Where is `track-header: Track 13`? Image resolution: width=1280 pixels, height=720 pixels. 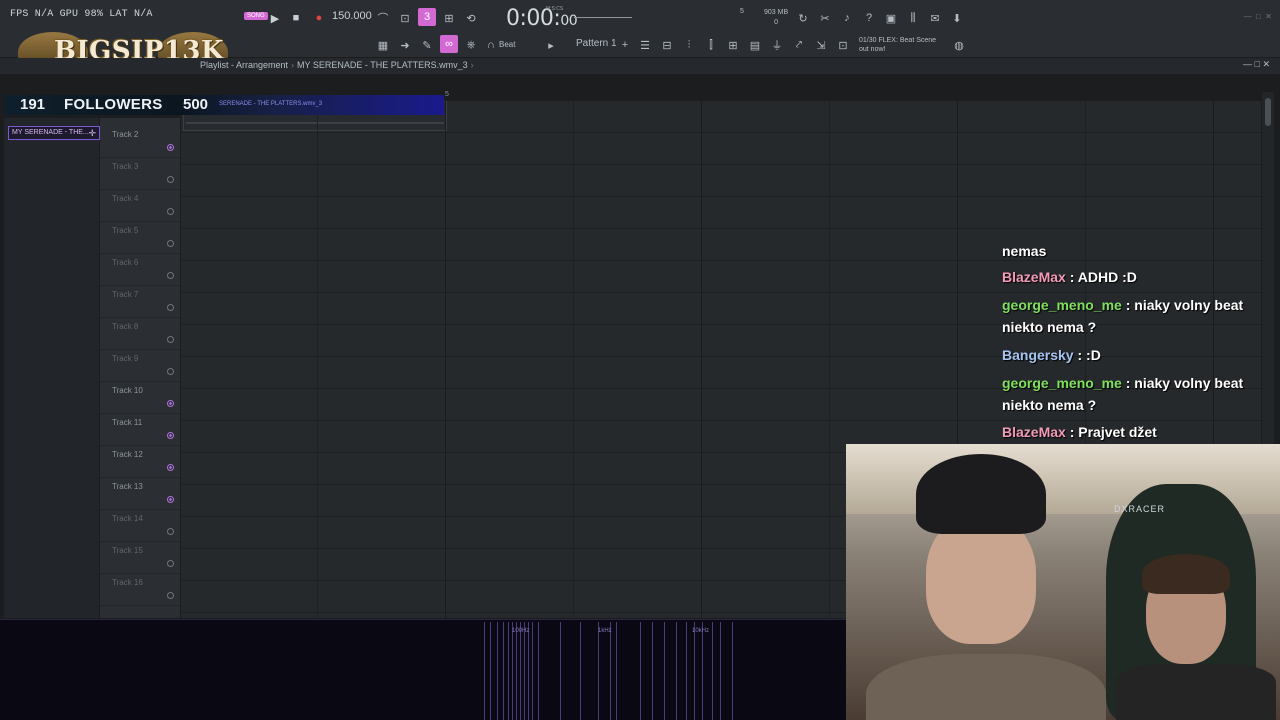
track-header: Track 13 is located at coordinates (140, 494).